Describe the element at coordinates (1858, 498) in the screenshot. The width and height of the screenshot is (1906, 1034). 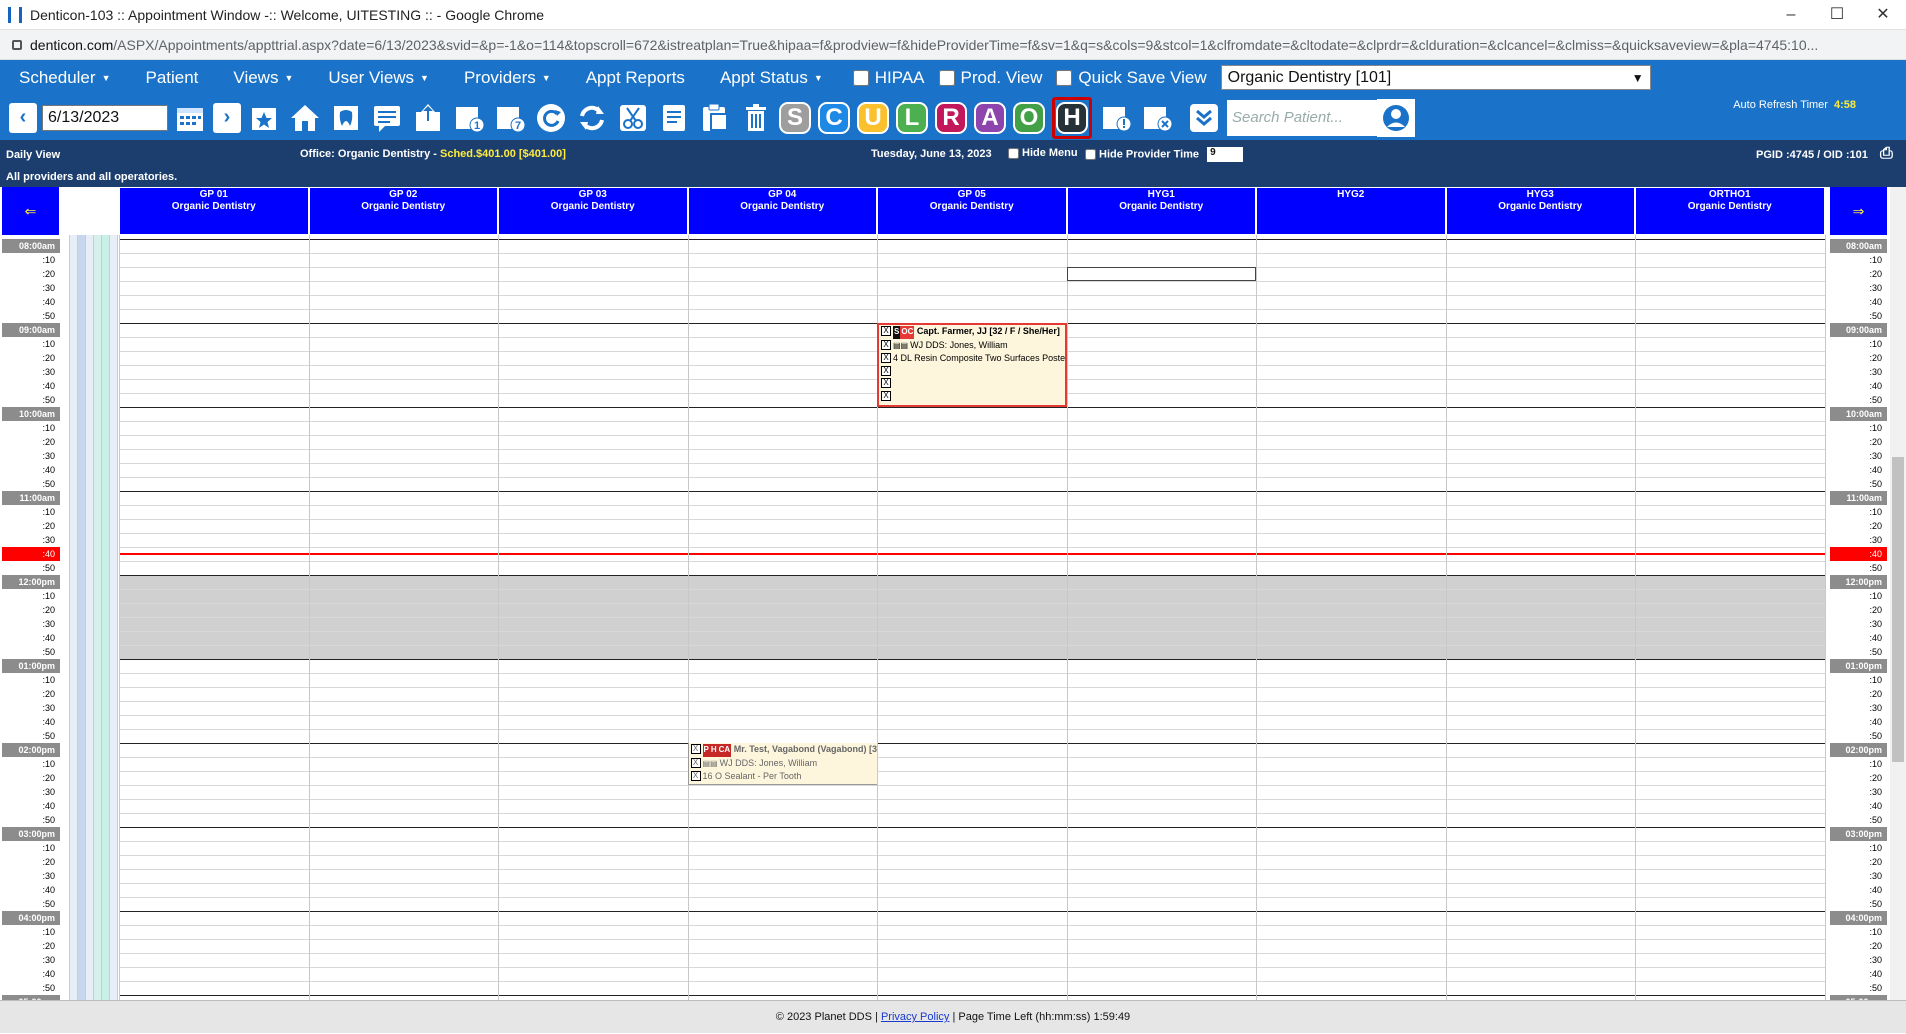
I see `hour-label: 11:00am` at that location.